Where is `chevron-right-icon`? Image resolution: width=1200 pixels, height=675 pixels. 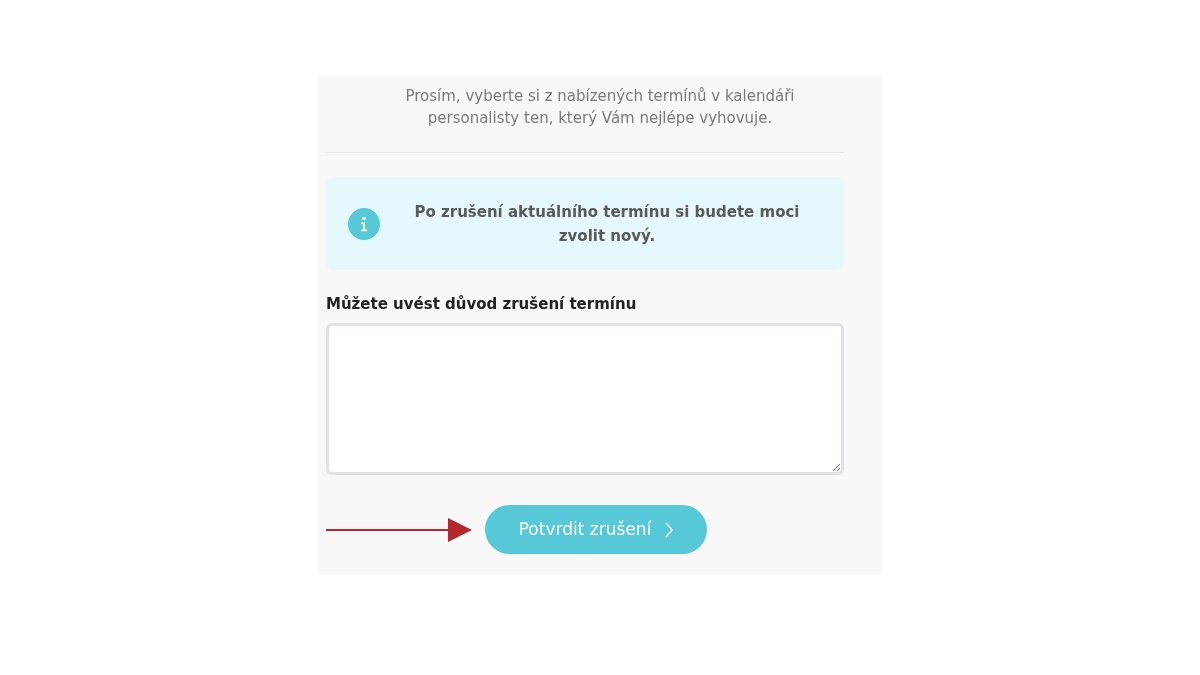
chevron-right-icon is located at coordinates (669, 529).